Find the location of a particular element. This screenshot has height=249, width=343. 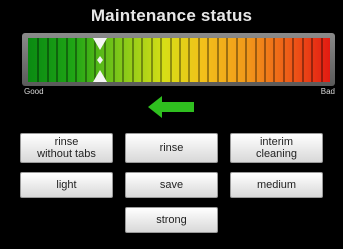

strong-button: strong is located at coordinates (171, 220).